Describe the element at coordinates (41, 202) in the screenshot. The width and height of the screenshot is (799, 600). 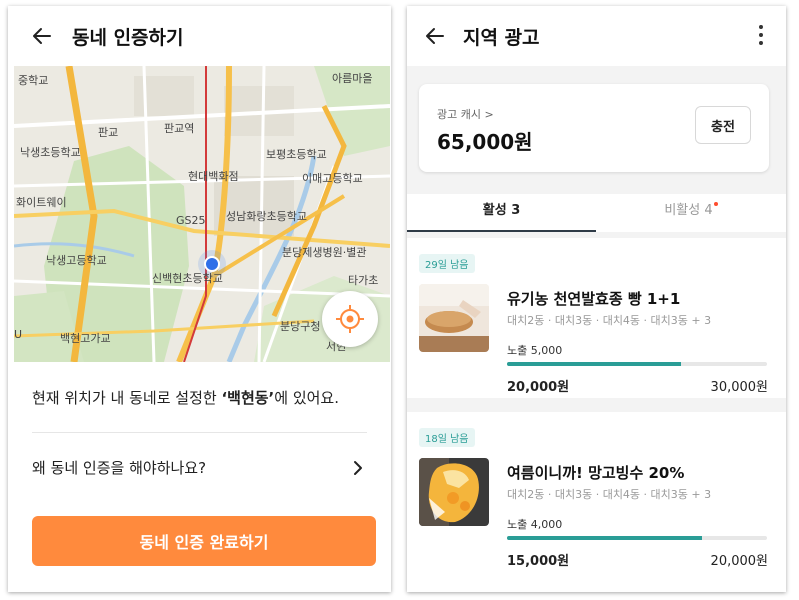
I see `map-label: 화이트웨이` at that location.